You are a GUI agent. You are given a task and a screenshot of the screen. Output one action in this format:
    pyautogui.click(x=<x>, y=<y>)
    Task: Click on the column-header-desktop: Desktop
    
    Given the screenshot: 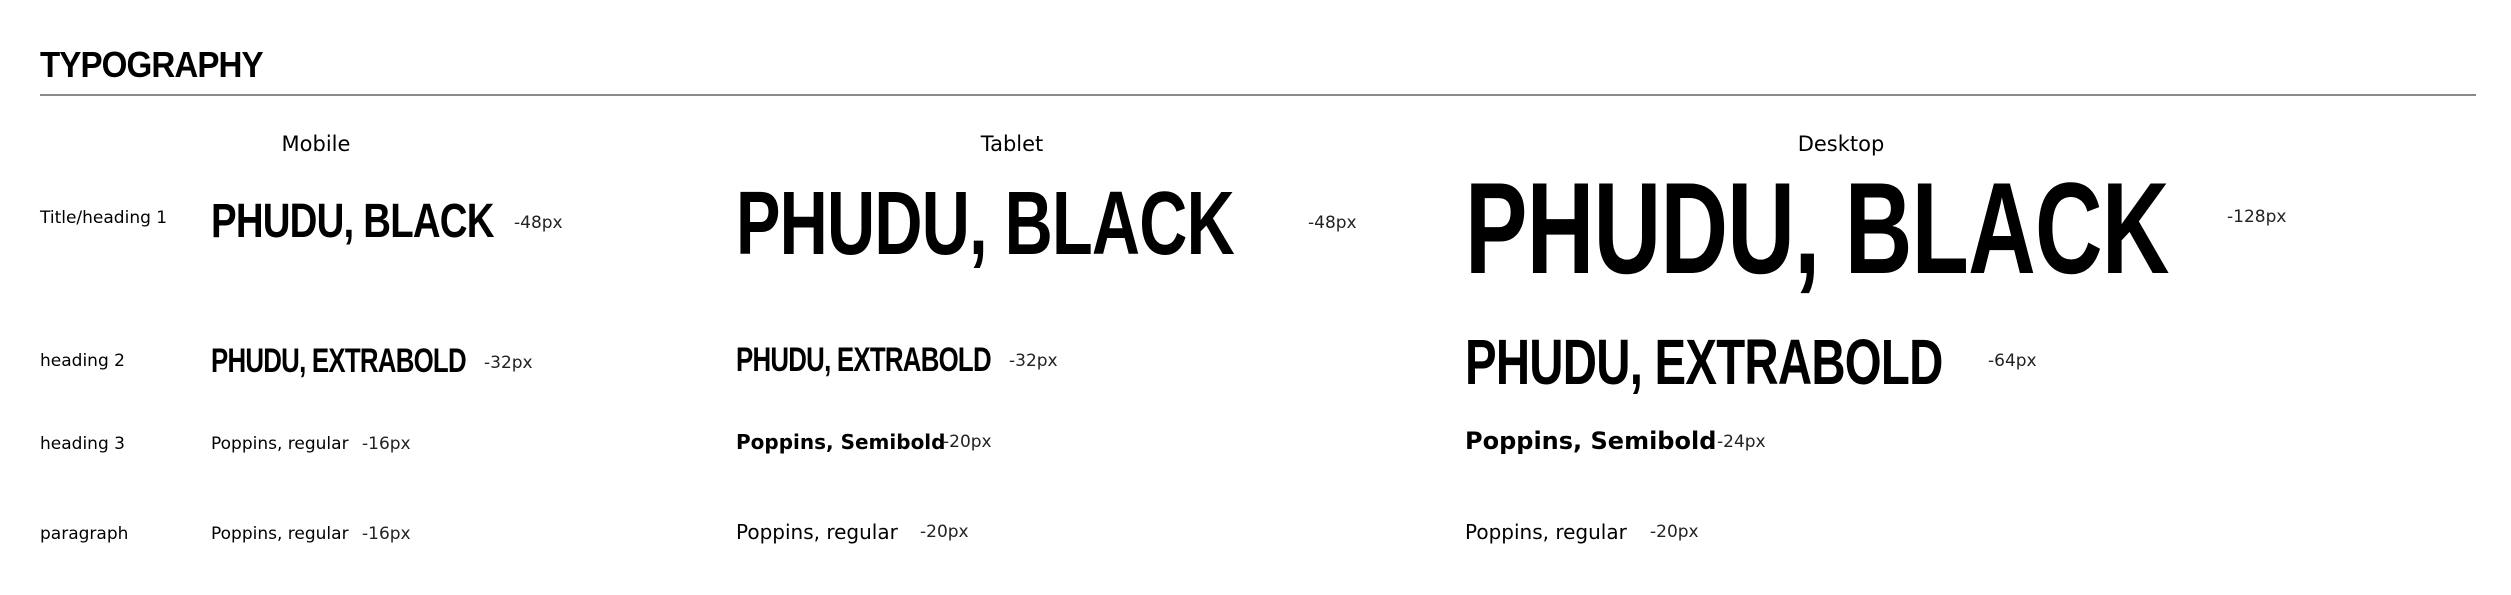 What is the action you would take?
    pyautogui.click(x=1841, y=144)
    